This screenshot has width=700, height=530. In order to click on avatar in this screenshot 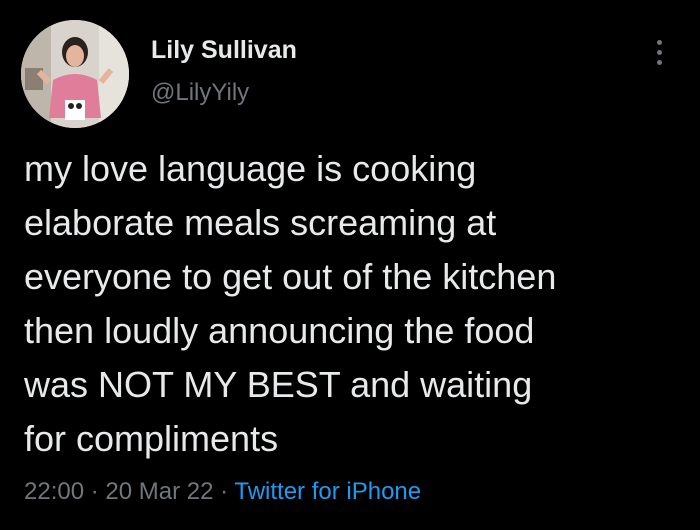, I will do `click(75, 74)`.